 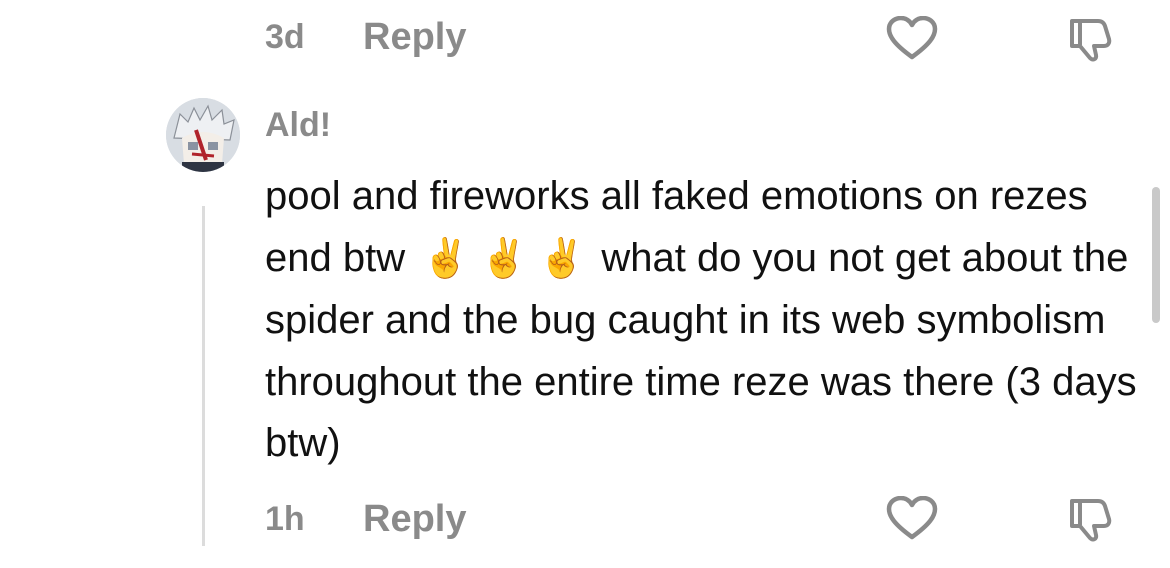 I want to click on reply-comment-meta: 1h Reply, so click(x=365, y=519).